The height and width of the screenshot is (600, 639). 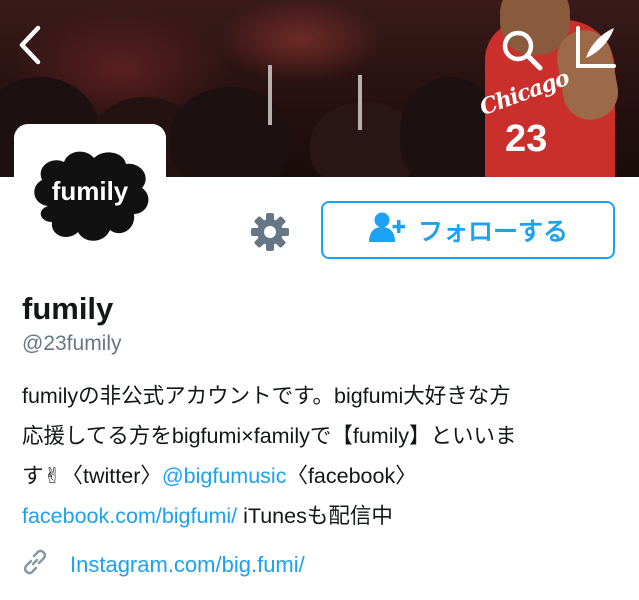 I want to click on profile-avatar: fumily, so click(x=90, y=193).